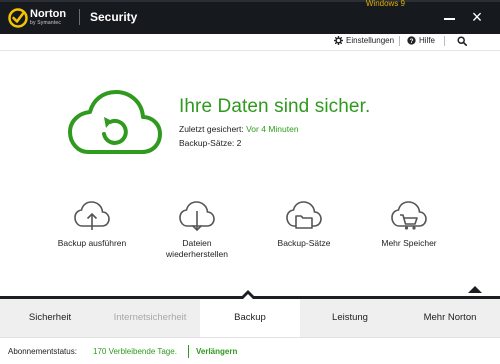  Describe the element at coordinates (79, 17) in the screenshot. I see `title-separator` at that location.